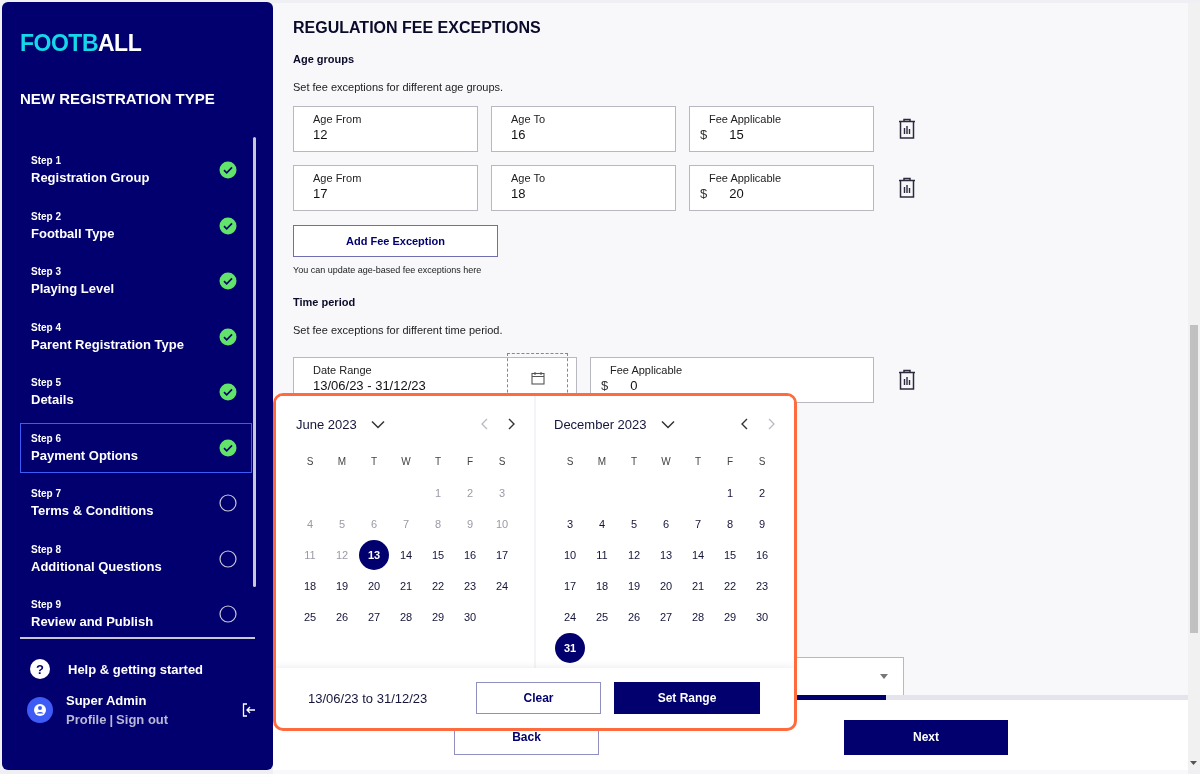 The height and width of the screenshot is (774, 1200). What do you see at coordinates (583, 129) in the screenshot?
I see `age-to-field: Age To 16` at bounding box center [583, 129].